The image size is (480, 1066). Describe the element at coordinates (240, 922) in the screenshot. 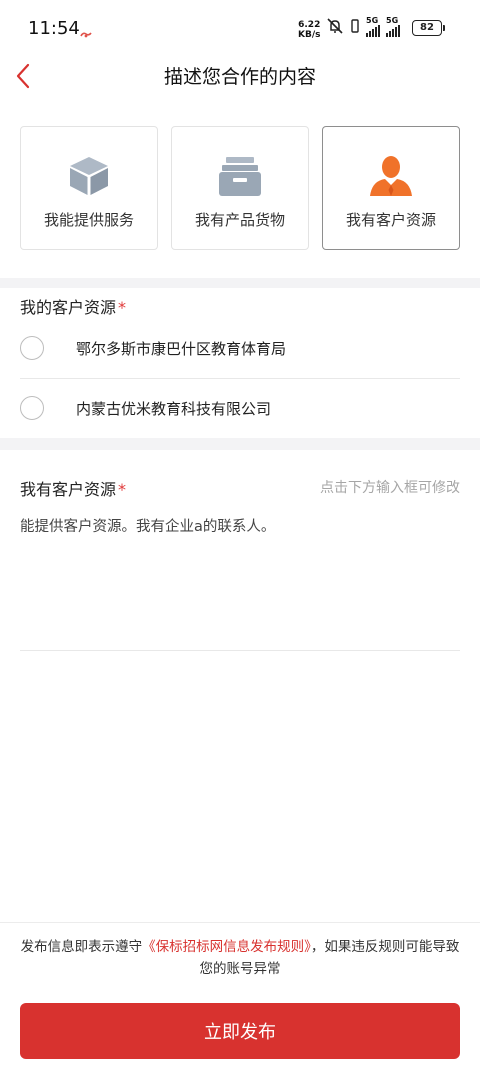

I see `footer-divider` at that location.